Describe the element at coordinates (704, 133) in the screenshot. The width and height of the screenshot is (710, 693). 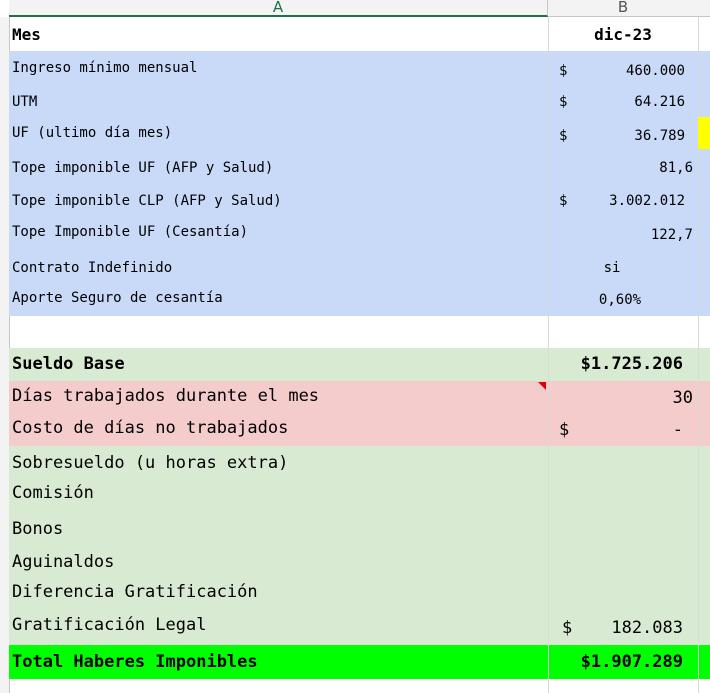
I see `highlighted-cell` at that location.